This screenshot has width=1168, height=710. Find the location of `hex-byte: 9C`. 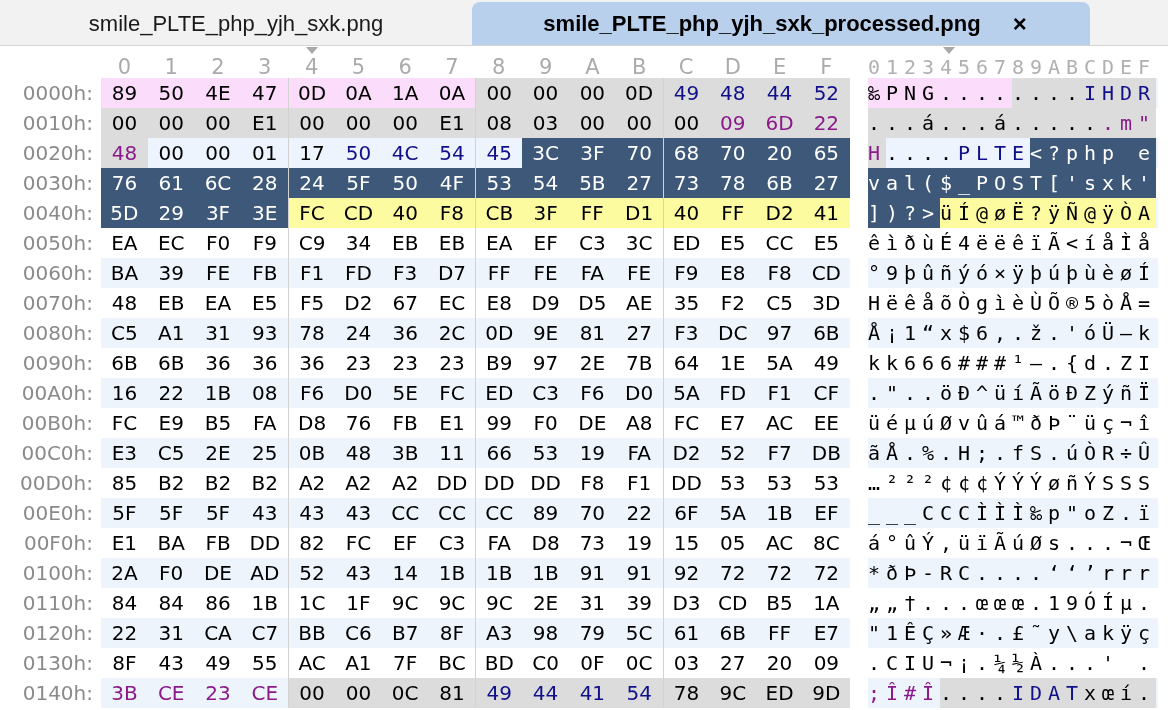

hex-byte: 9C is located at coordinates (452, 603).